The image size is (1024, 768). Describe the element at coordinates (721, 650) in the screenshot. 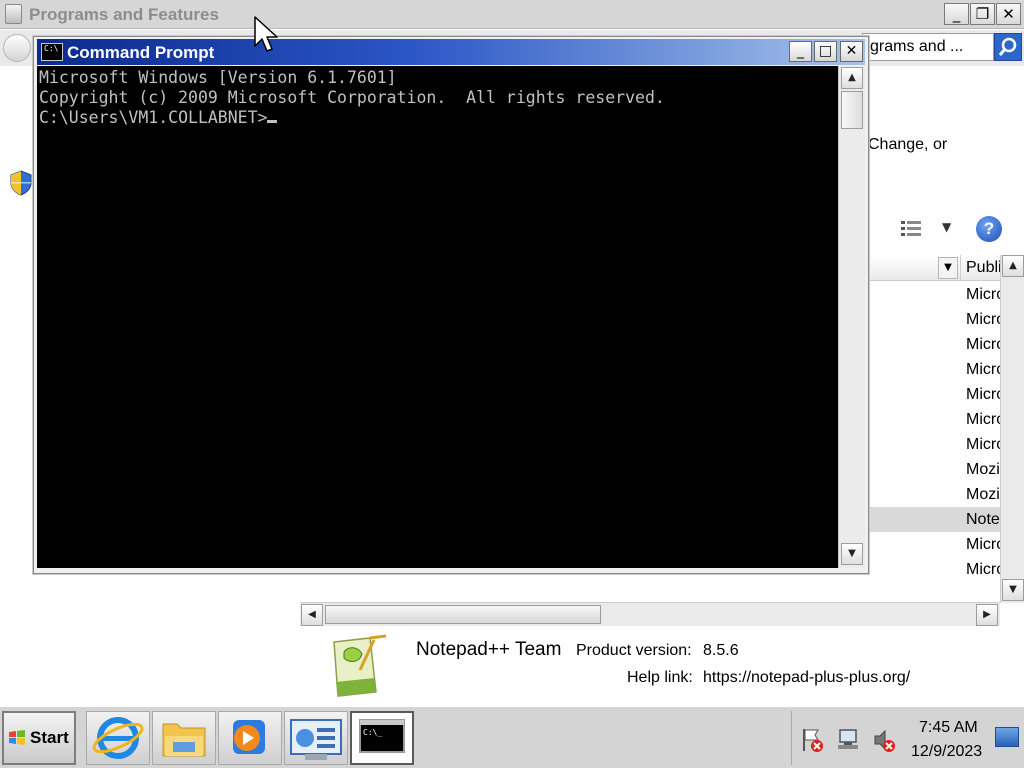

I see `product-version-value: 8.5.6` at that location.